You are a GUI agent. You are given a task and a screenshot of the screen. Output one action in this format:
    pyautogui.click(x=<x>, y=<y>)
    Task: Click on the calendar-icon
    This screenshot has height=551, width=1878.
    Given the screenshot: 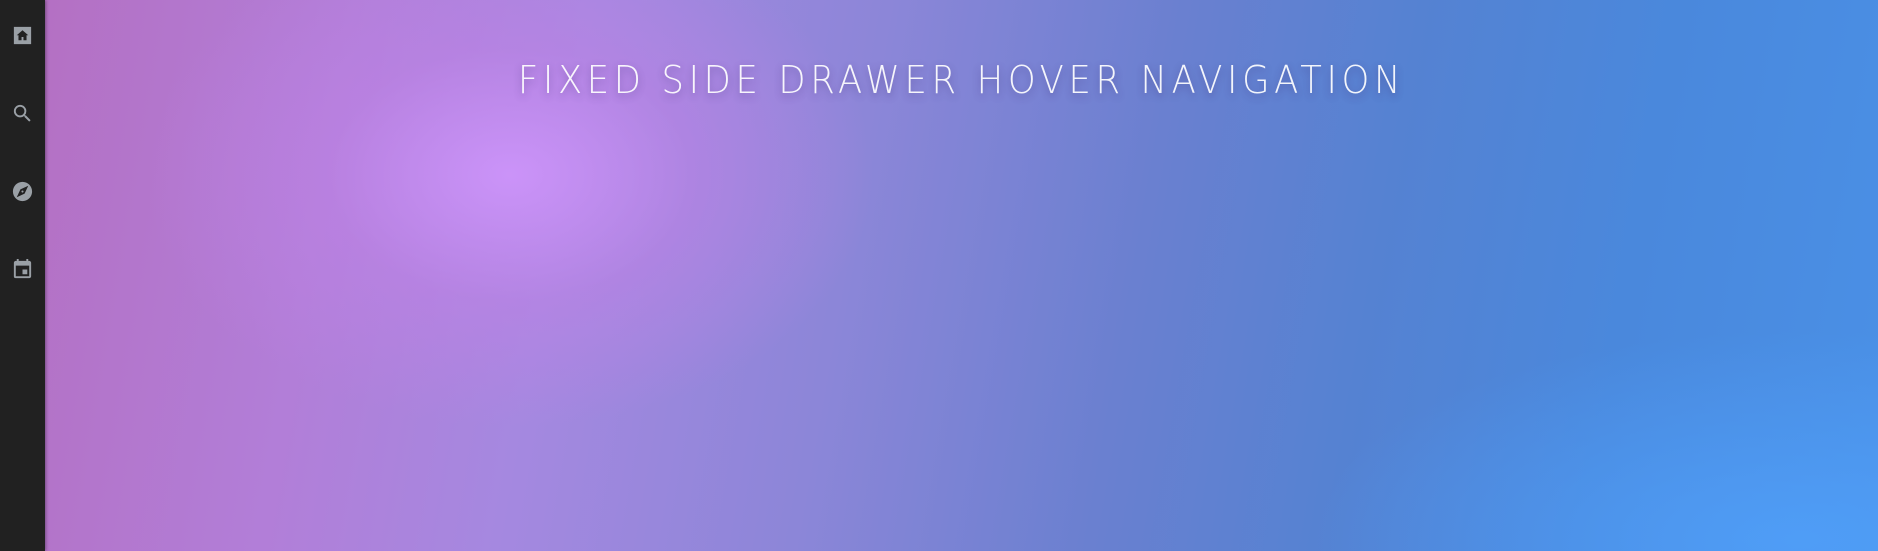 What is the action you would take?
    pyautogui.click(x=22, y=268)
    